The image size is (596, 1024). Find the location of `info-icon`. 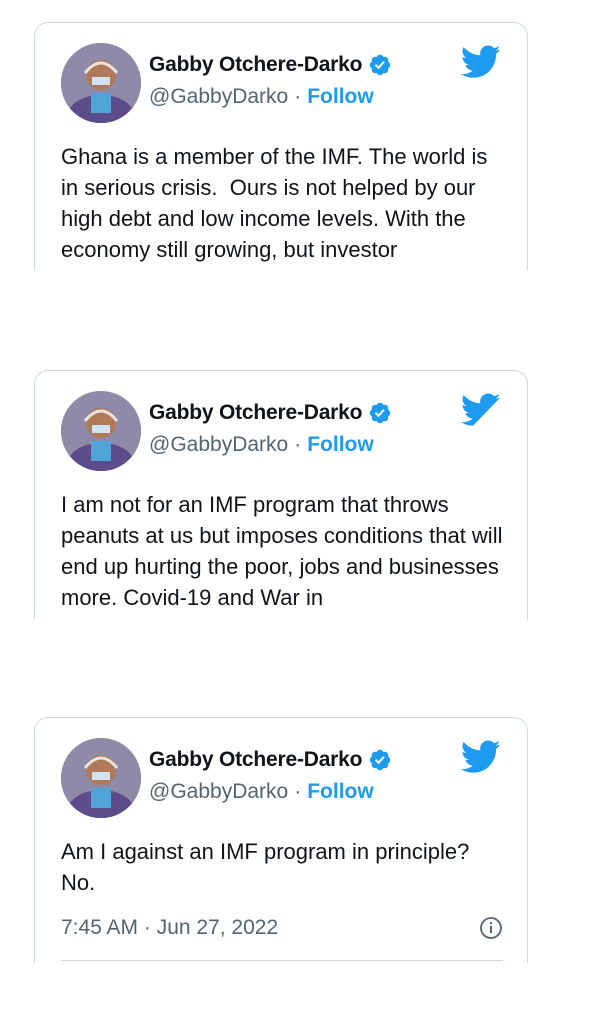

info-icon is located at coordinates (491, 928).